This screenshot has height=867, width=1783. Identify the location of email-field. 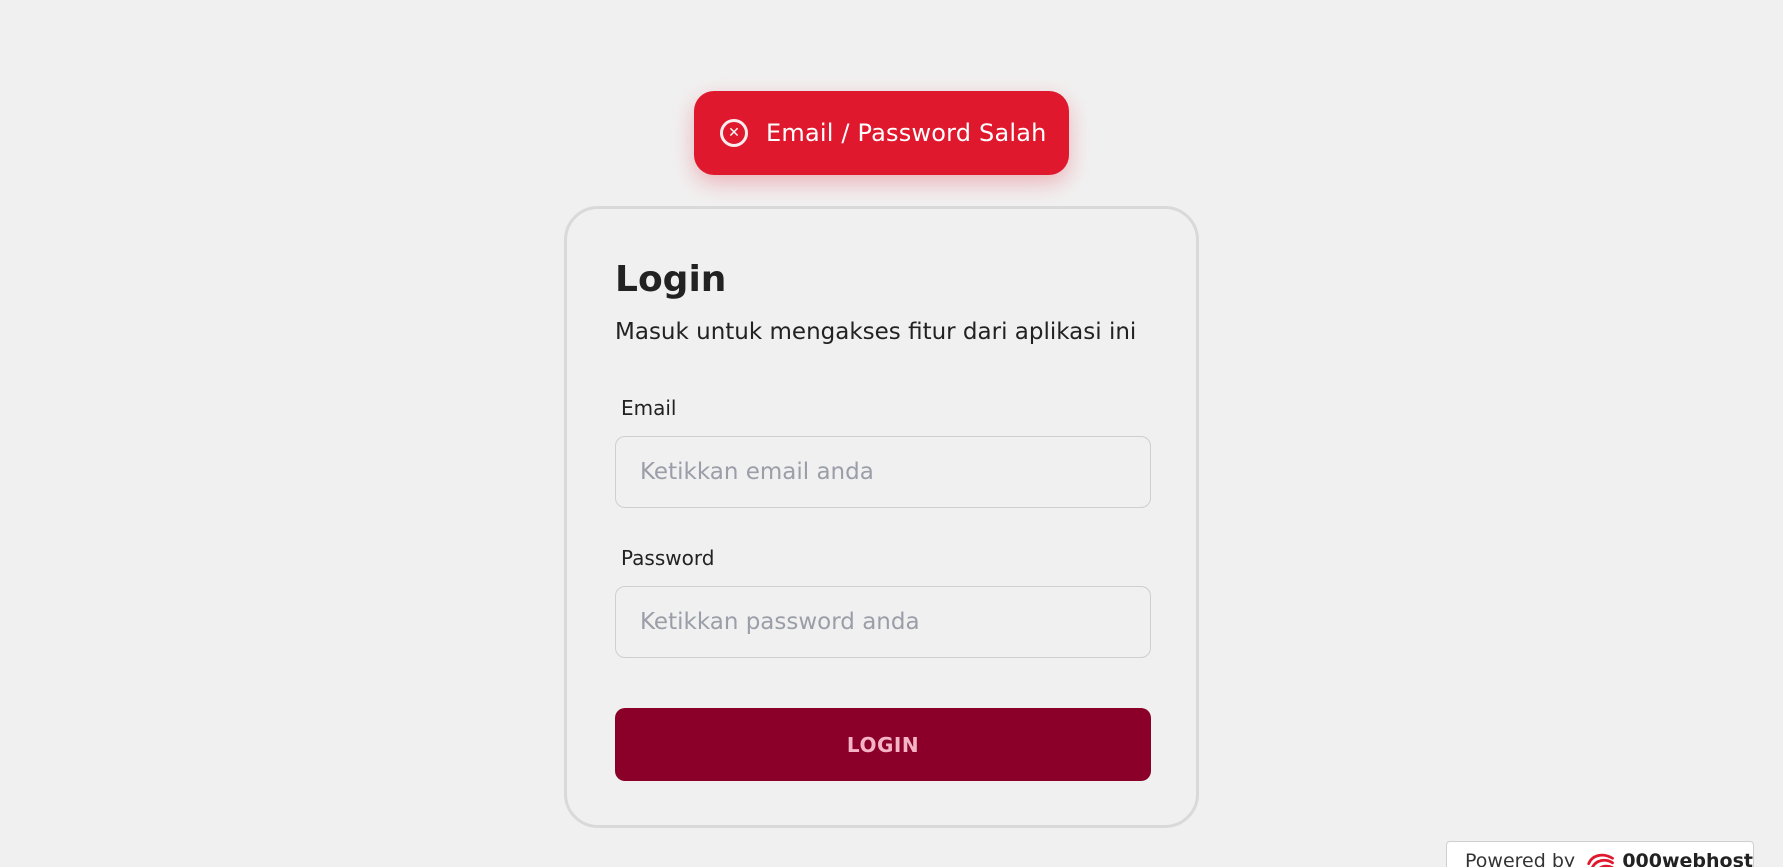
(883, 472).